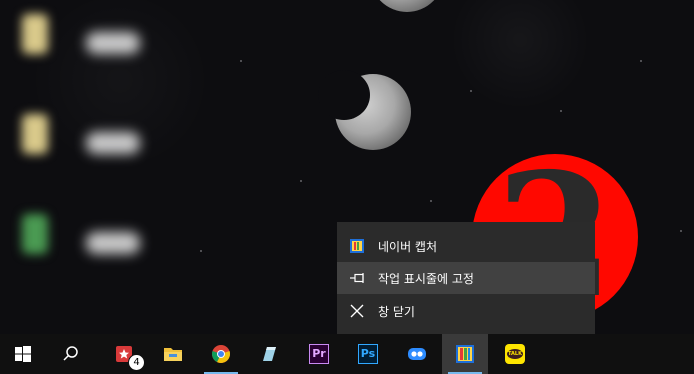 Image resolution: width=694 pixels, height=374 pixels. What do you see at coordinates (396, 311) in the screenshot?
I see `jumplist-item-label: 창 닫기` at bounding box center [396, 311].